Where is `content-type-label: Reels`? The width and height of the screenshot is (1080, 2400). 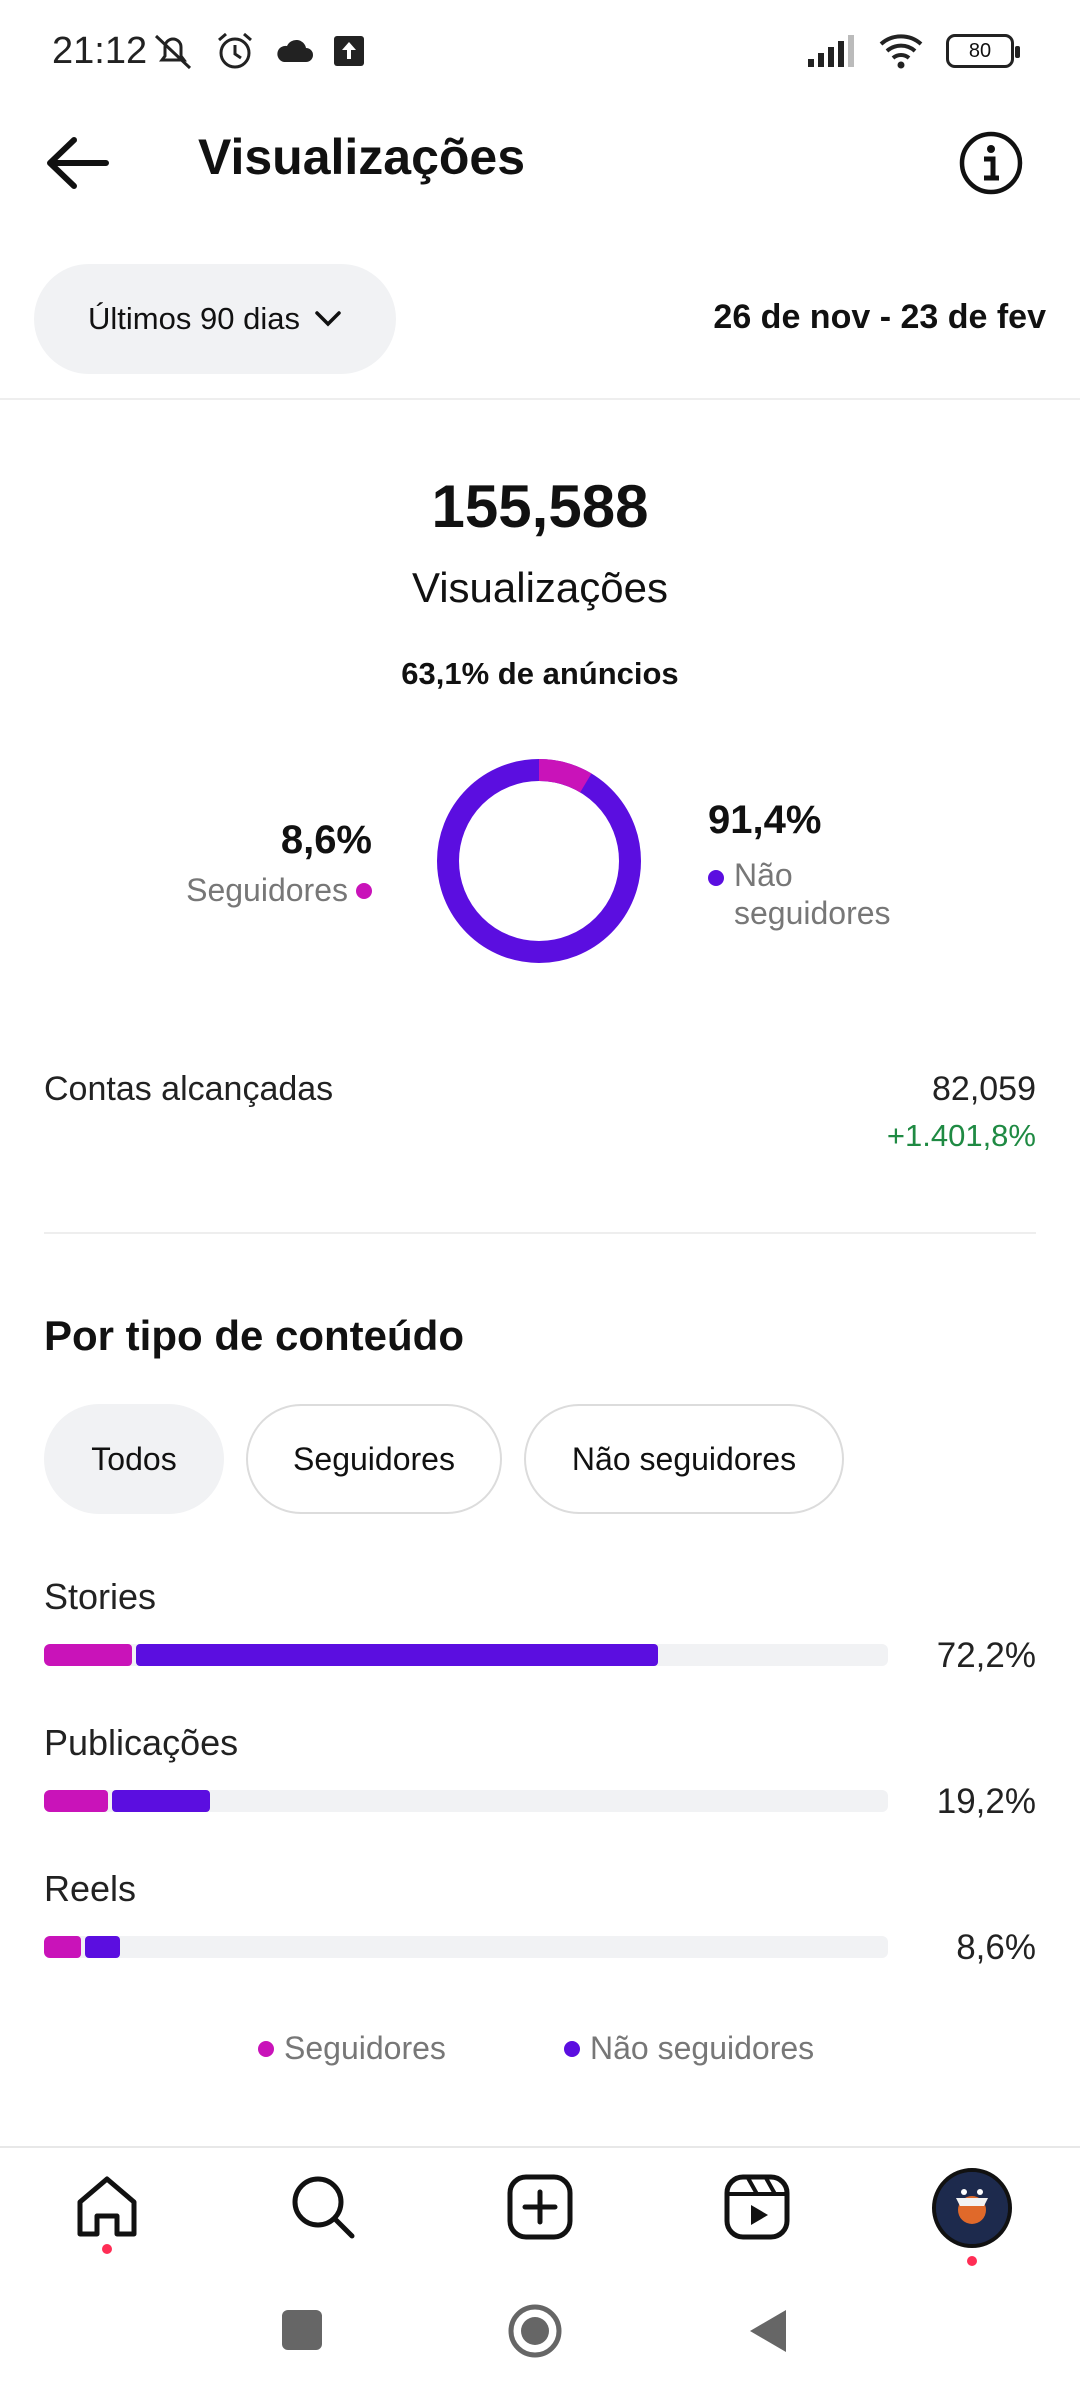 content-type-label: Reels is located at coordinates (90, 1888).